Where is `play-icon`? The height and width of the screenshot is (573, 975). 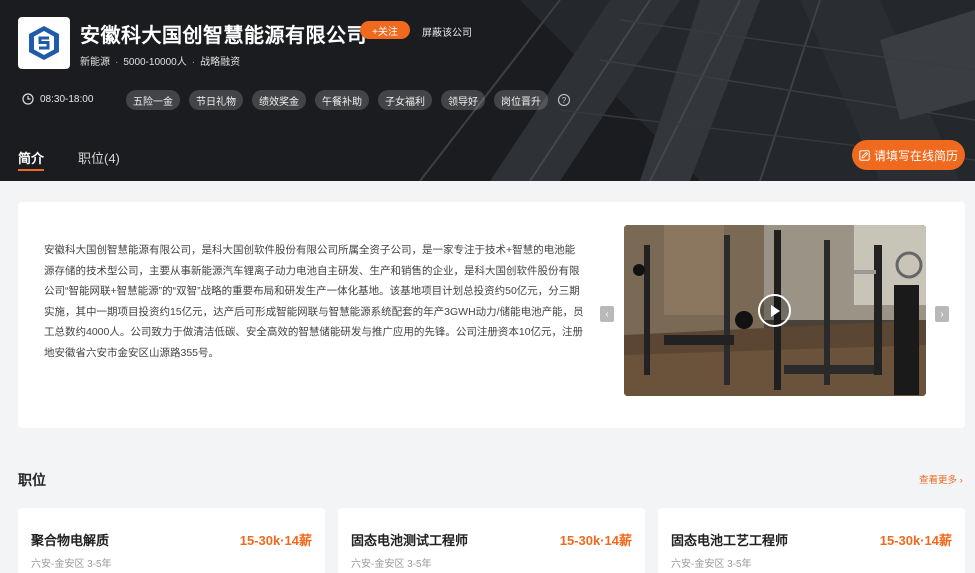
play-icon is located at coordinates (775, 310).